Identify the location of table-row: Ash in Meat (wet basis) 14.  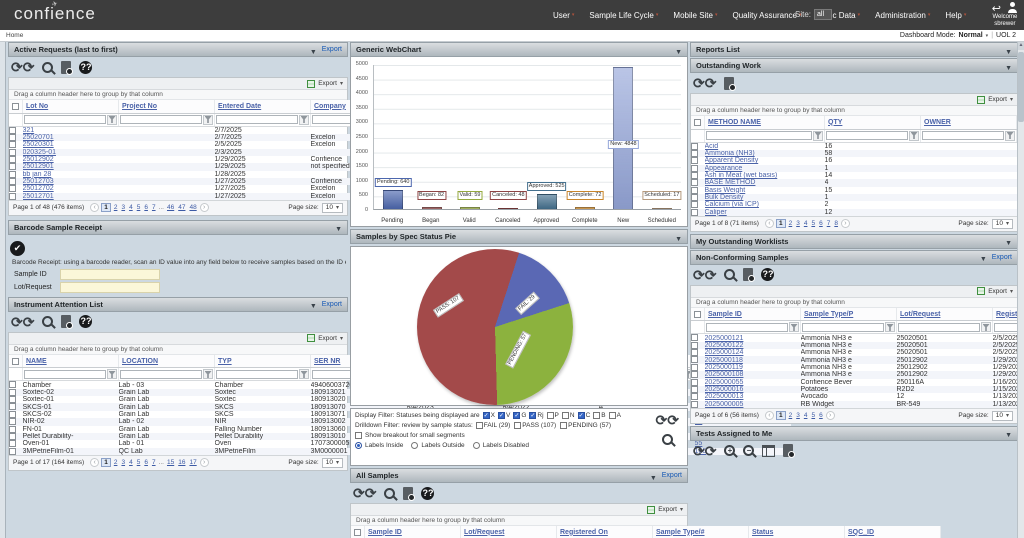
(854, 175).